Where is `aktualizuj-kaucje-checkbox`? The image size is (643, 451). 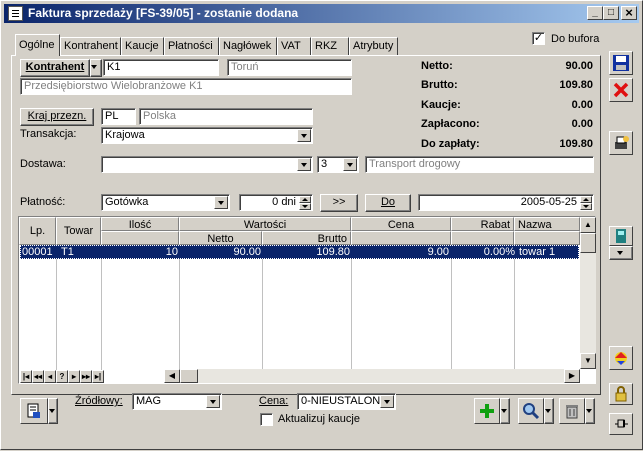
aktualizuj-kaucje-checkbox is located at coordinates (266, 419).